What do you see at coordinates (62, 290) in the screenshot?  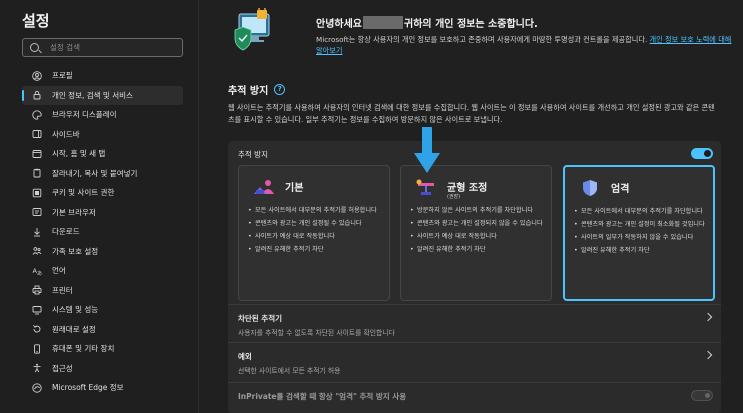 I see `sidebar-item-label: 프린터` at bounding box center [62, 290].